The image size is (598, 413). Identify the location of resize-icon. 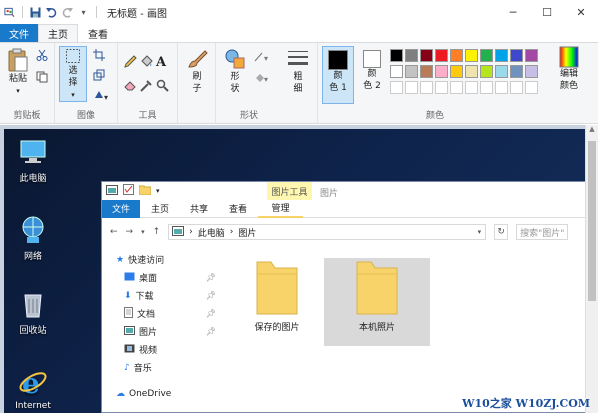
(101, 76).